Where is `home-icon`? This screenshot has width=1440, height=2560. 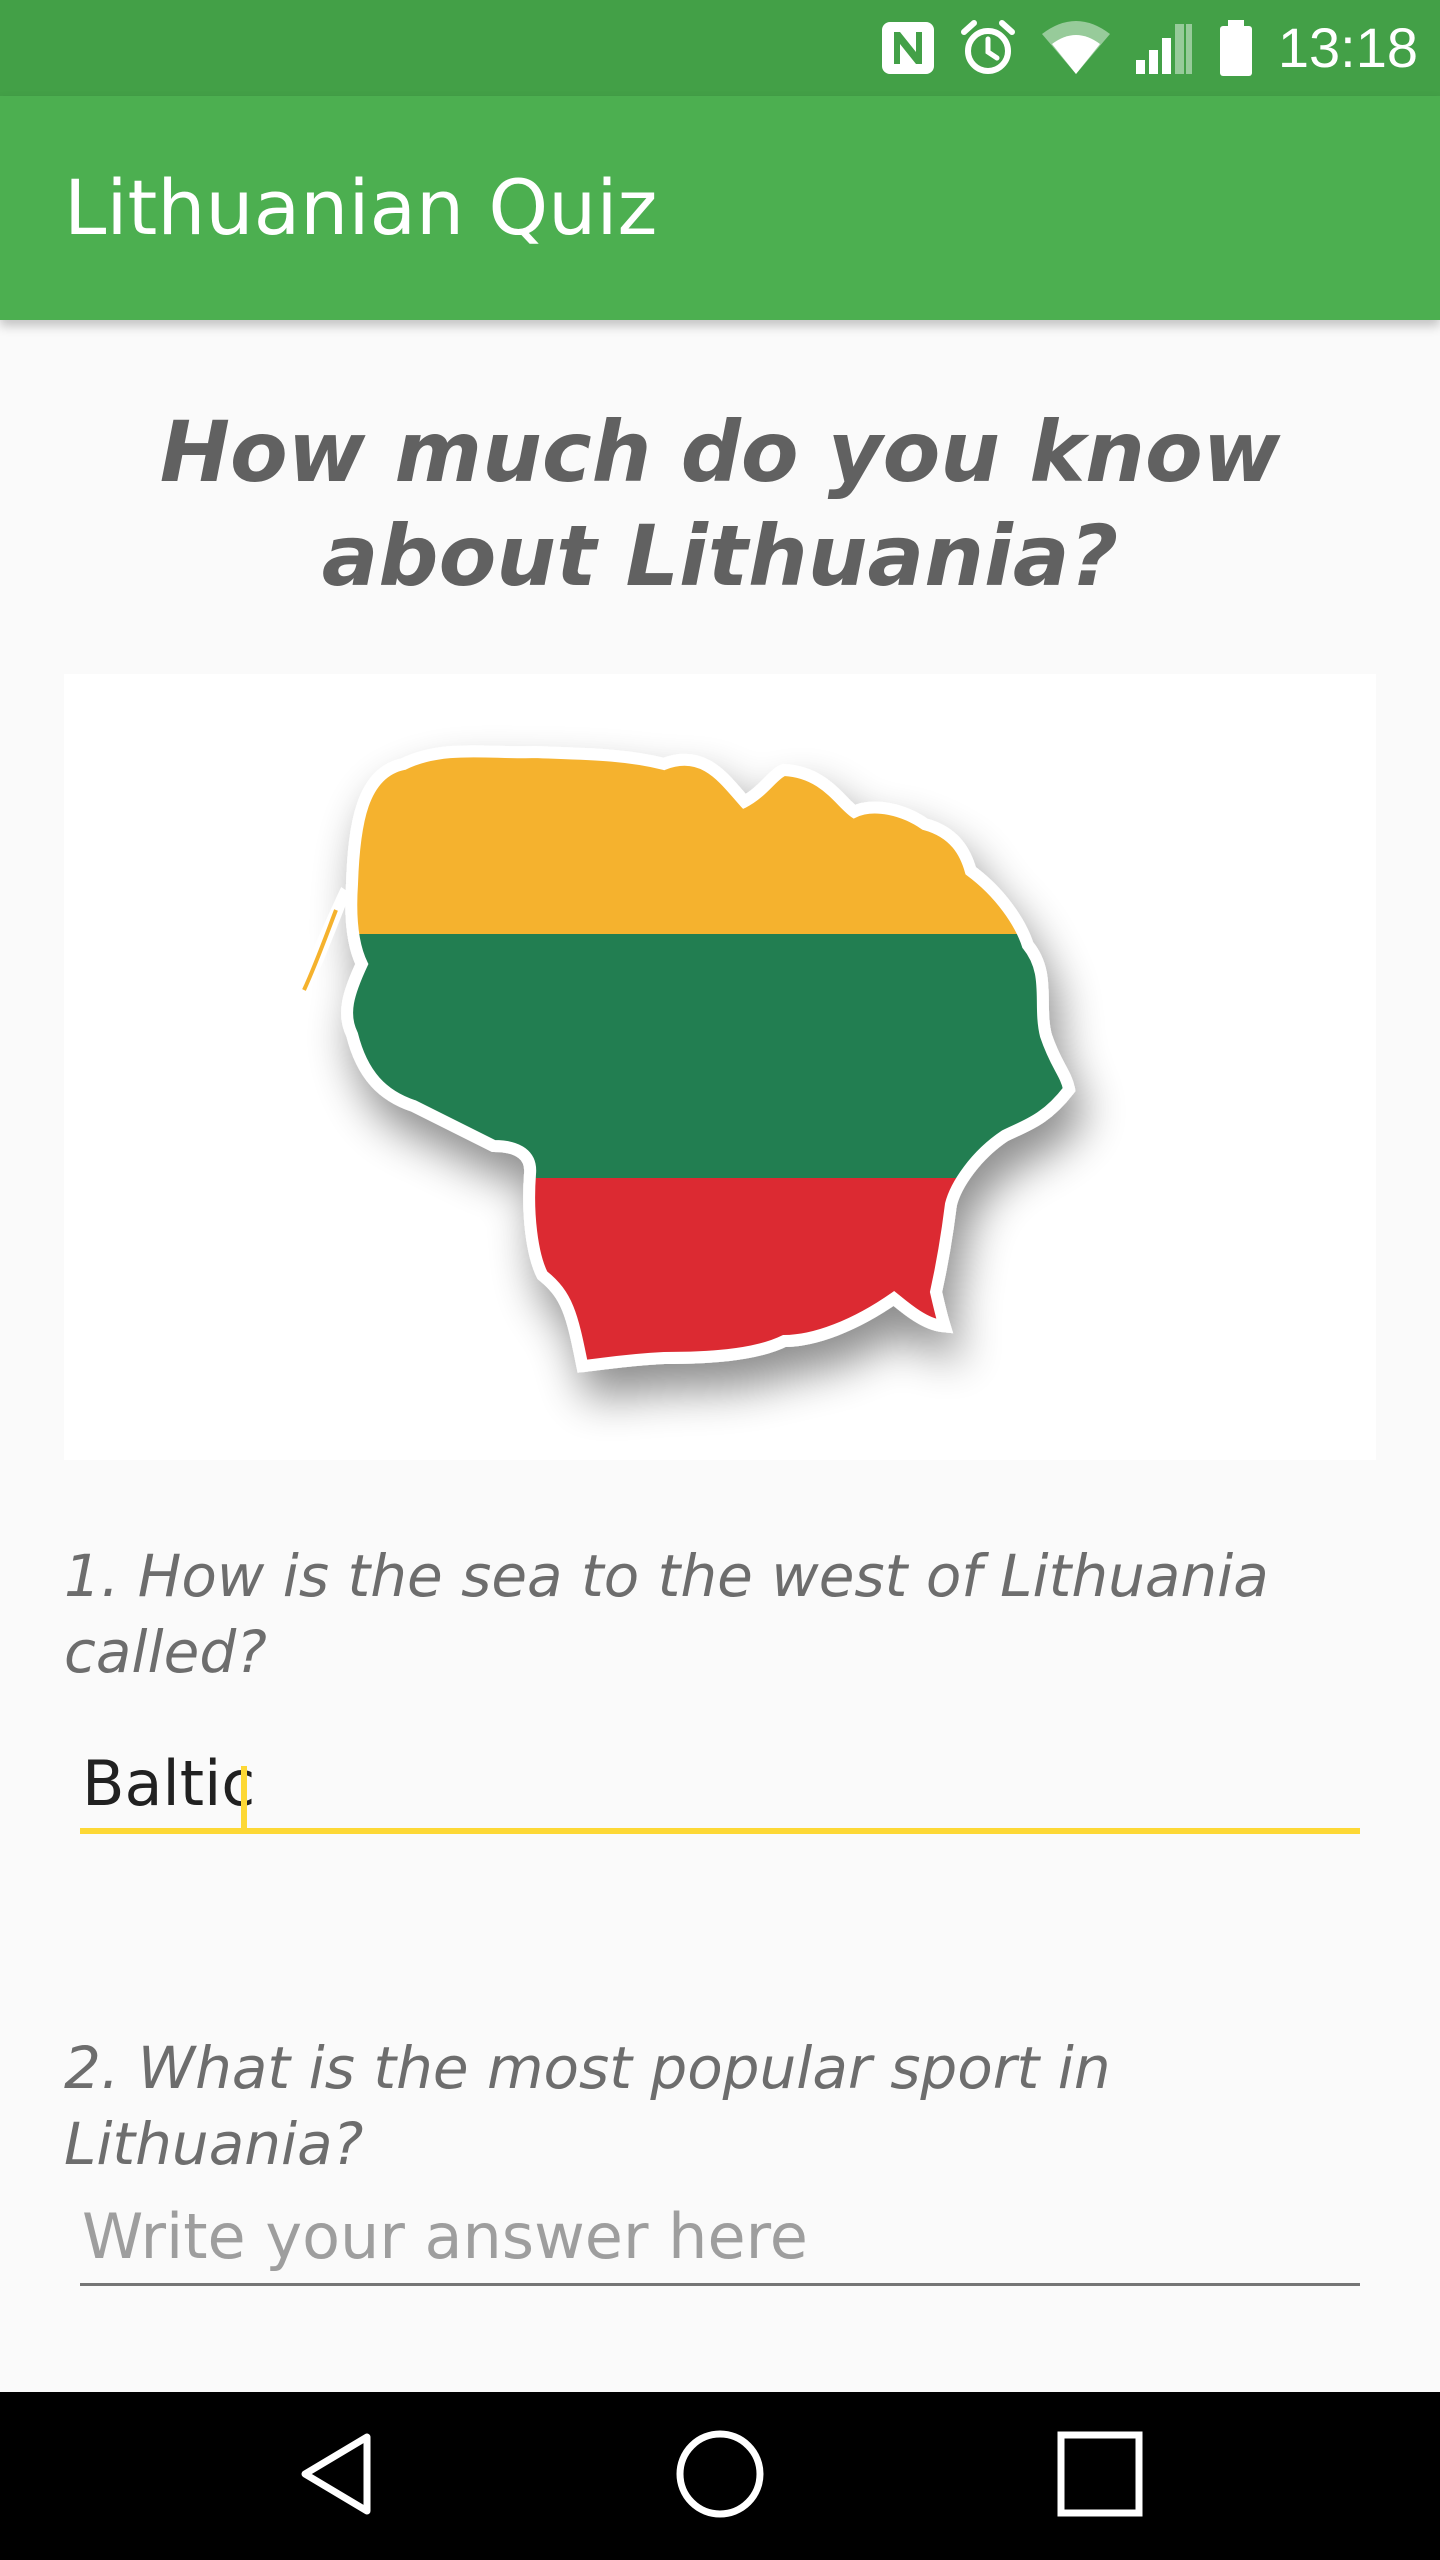
home-icon is located at coordinates (720, 2476).